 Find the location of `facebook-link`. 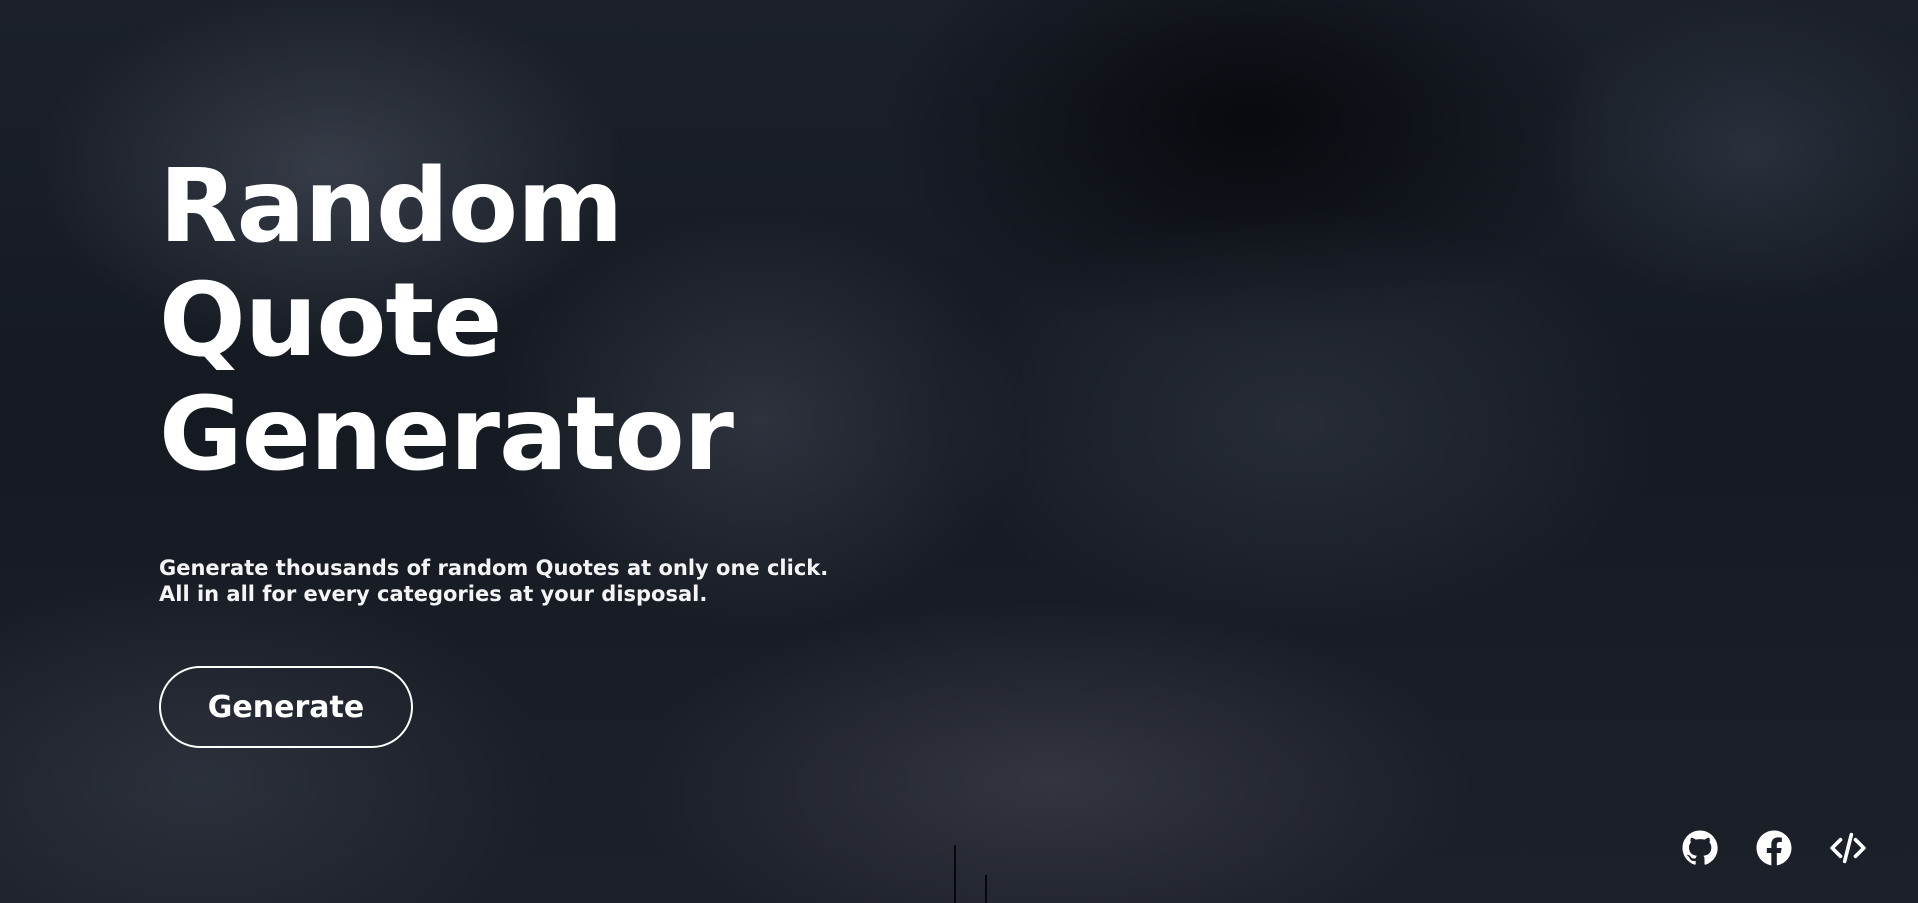

facebook-link is located at coordinates (1774, 848).